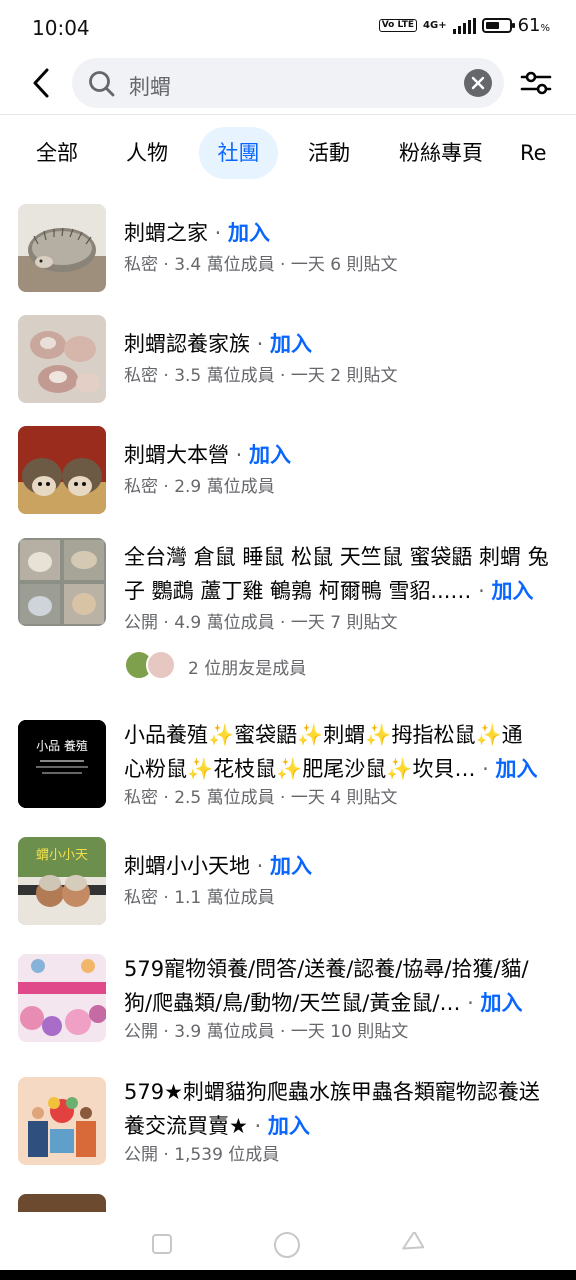 The height and width of the screenshot is (1280, 576). Describe the element at coordinates (287, 1245) in the screenshot. I see `home-icon` at that location.